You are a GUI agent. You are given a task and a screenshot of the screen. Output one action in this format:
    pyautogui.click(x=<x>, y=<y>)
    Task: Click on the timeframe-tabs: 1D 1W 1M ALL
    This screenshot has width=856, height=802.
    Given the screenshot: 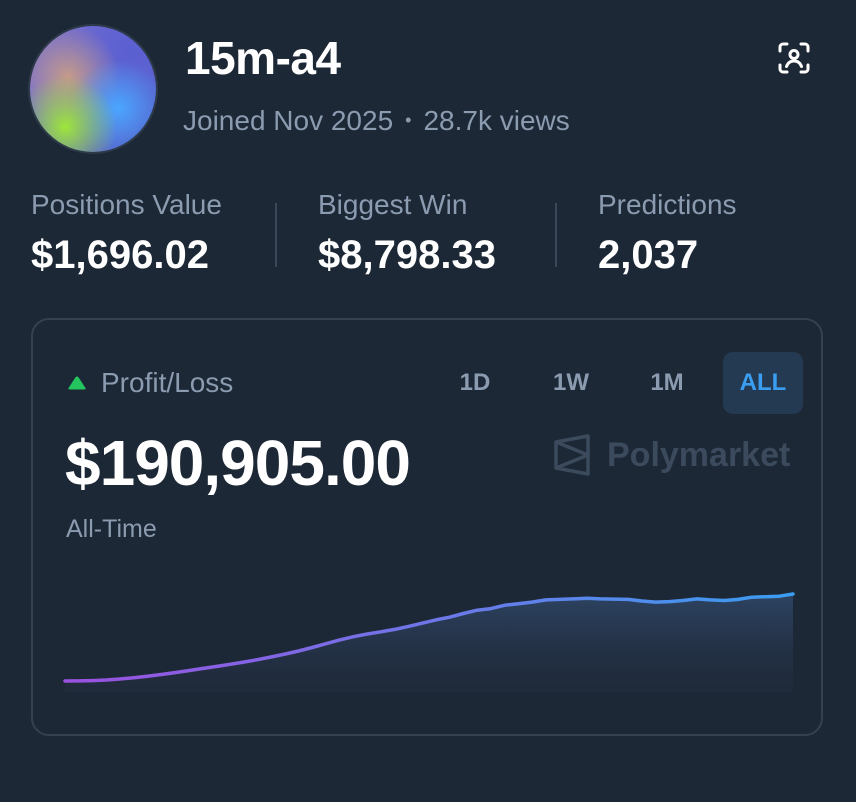 What is the action you would take?
    pyautogui.click(x=611, y=383)
    